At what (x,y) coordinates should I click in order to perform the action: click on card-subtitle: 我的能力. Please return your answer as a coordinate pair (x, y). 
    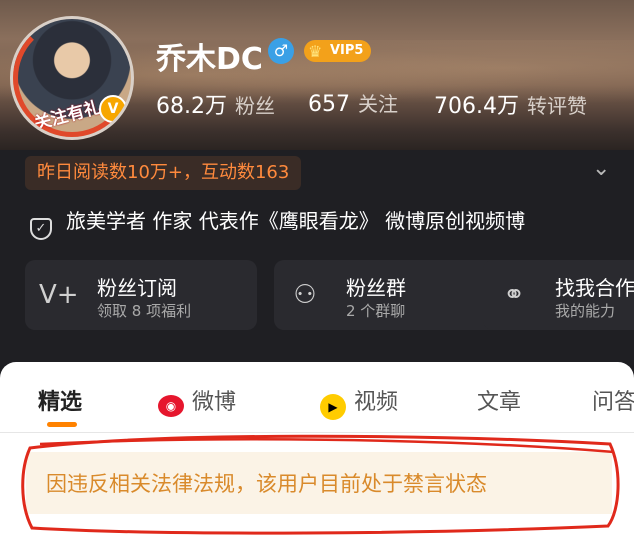
    Looking at the image, I should click on (585, 311).